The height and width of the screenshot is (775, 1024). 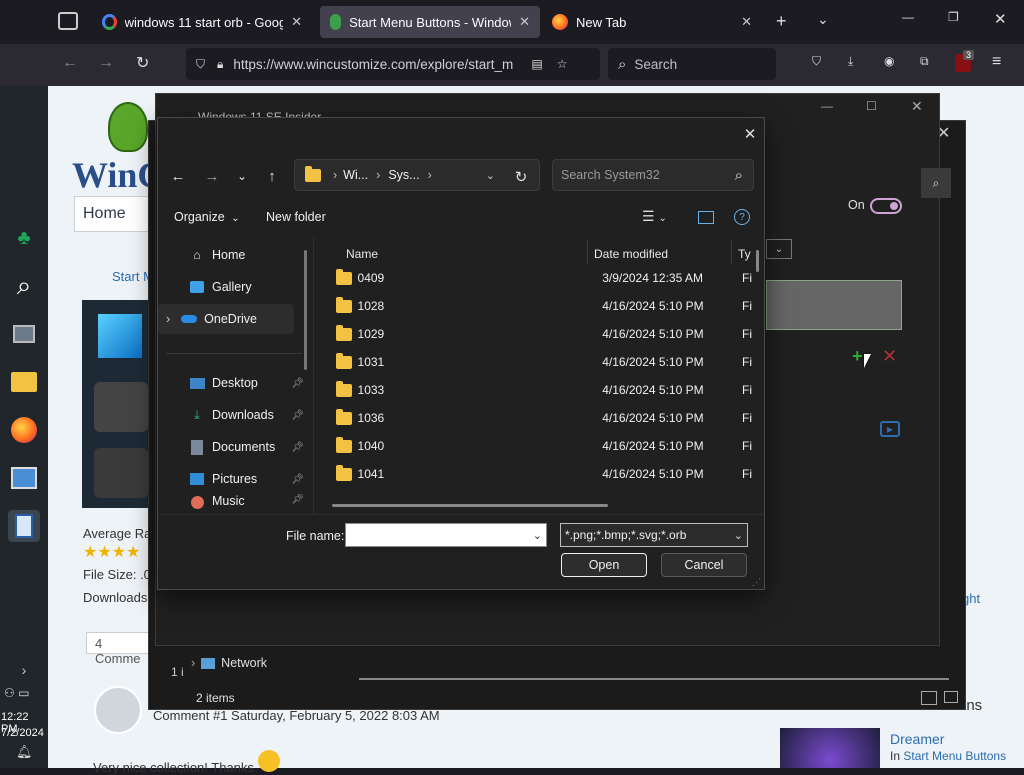 I want to click on bookmark-star-icon: ☆, so click(x=562, y=64).